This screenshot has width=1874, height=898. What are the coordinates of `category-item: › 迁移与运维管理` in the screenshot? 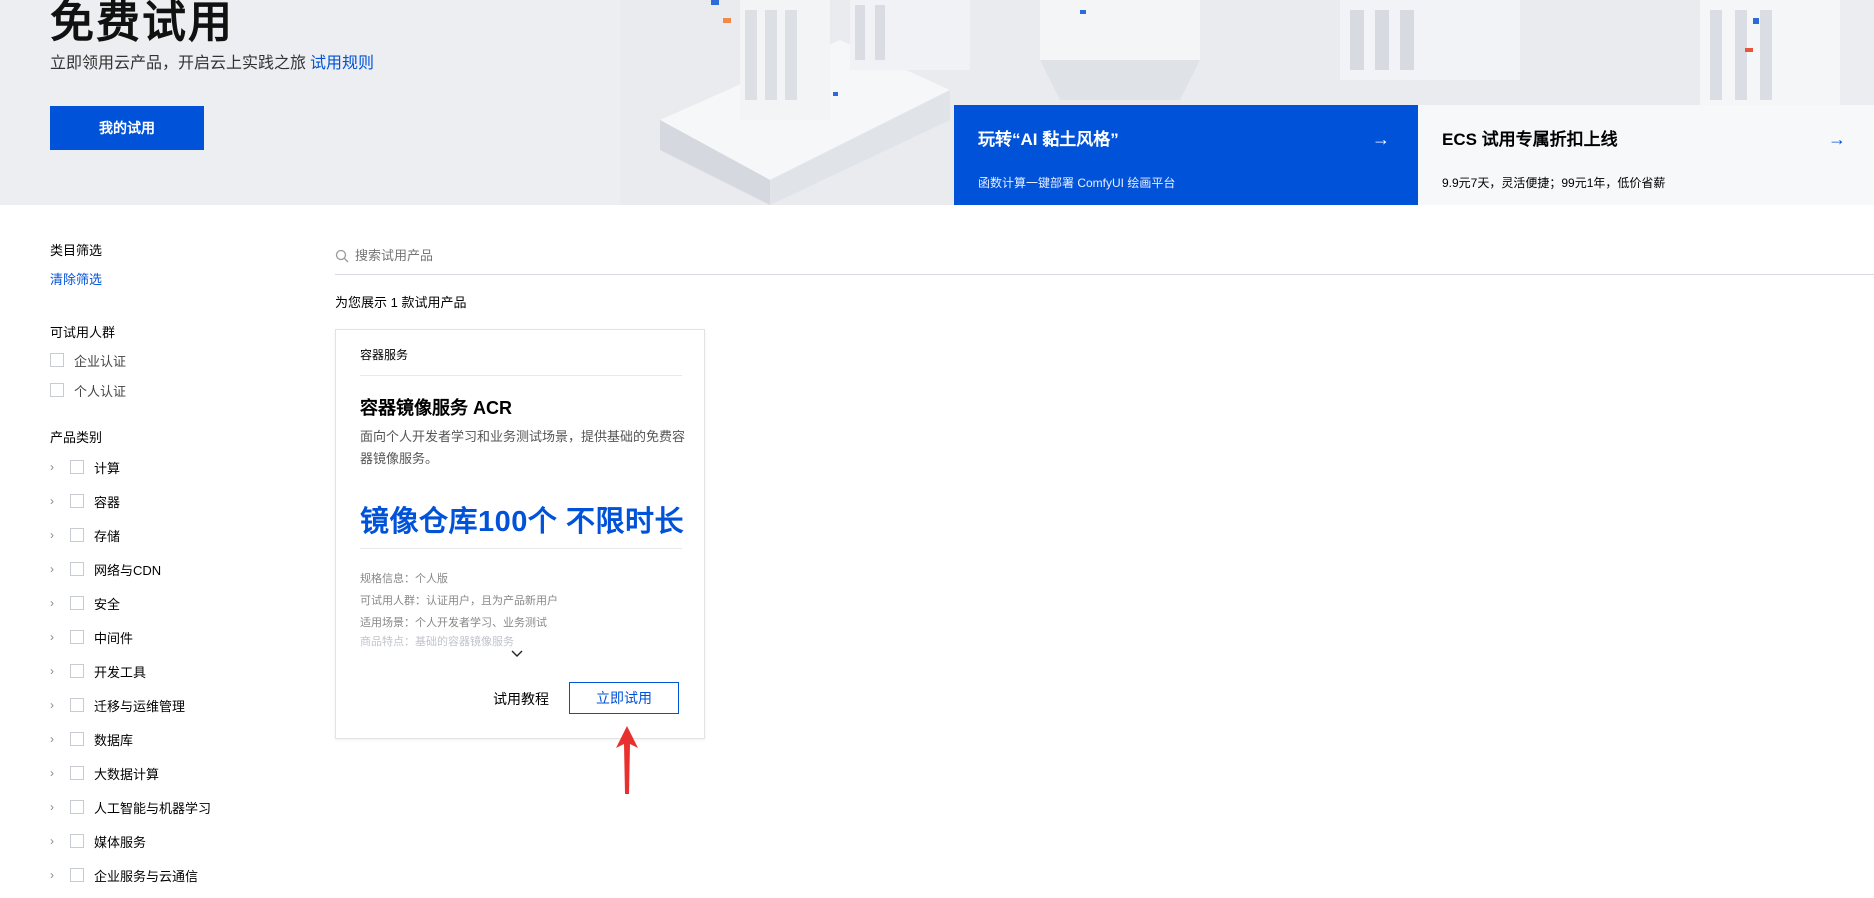 It's located at (170, 705).